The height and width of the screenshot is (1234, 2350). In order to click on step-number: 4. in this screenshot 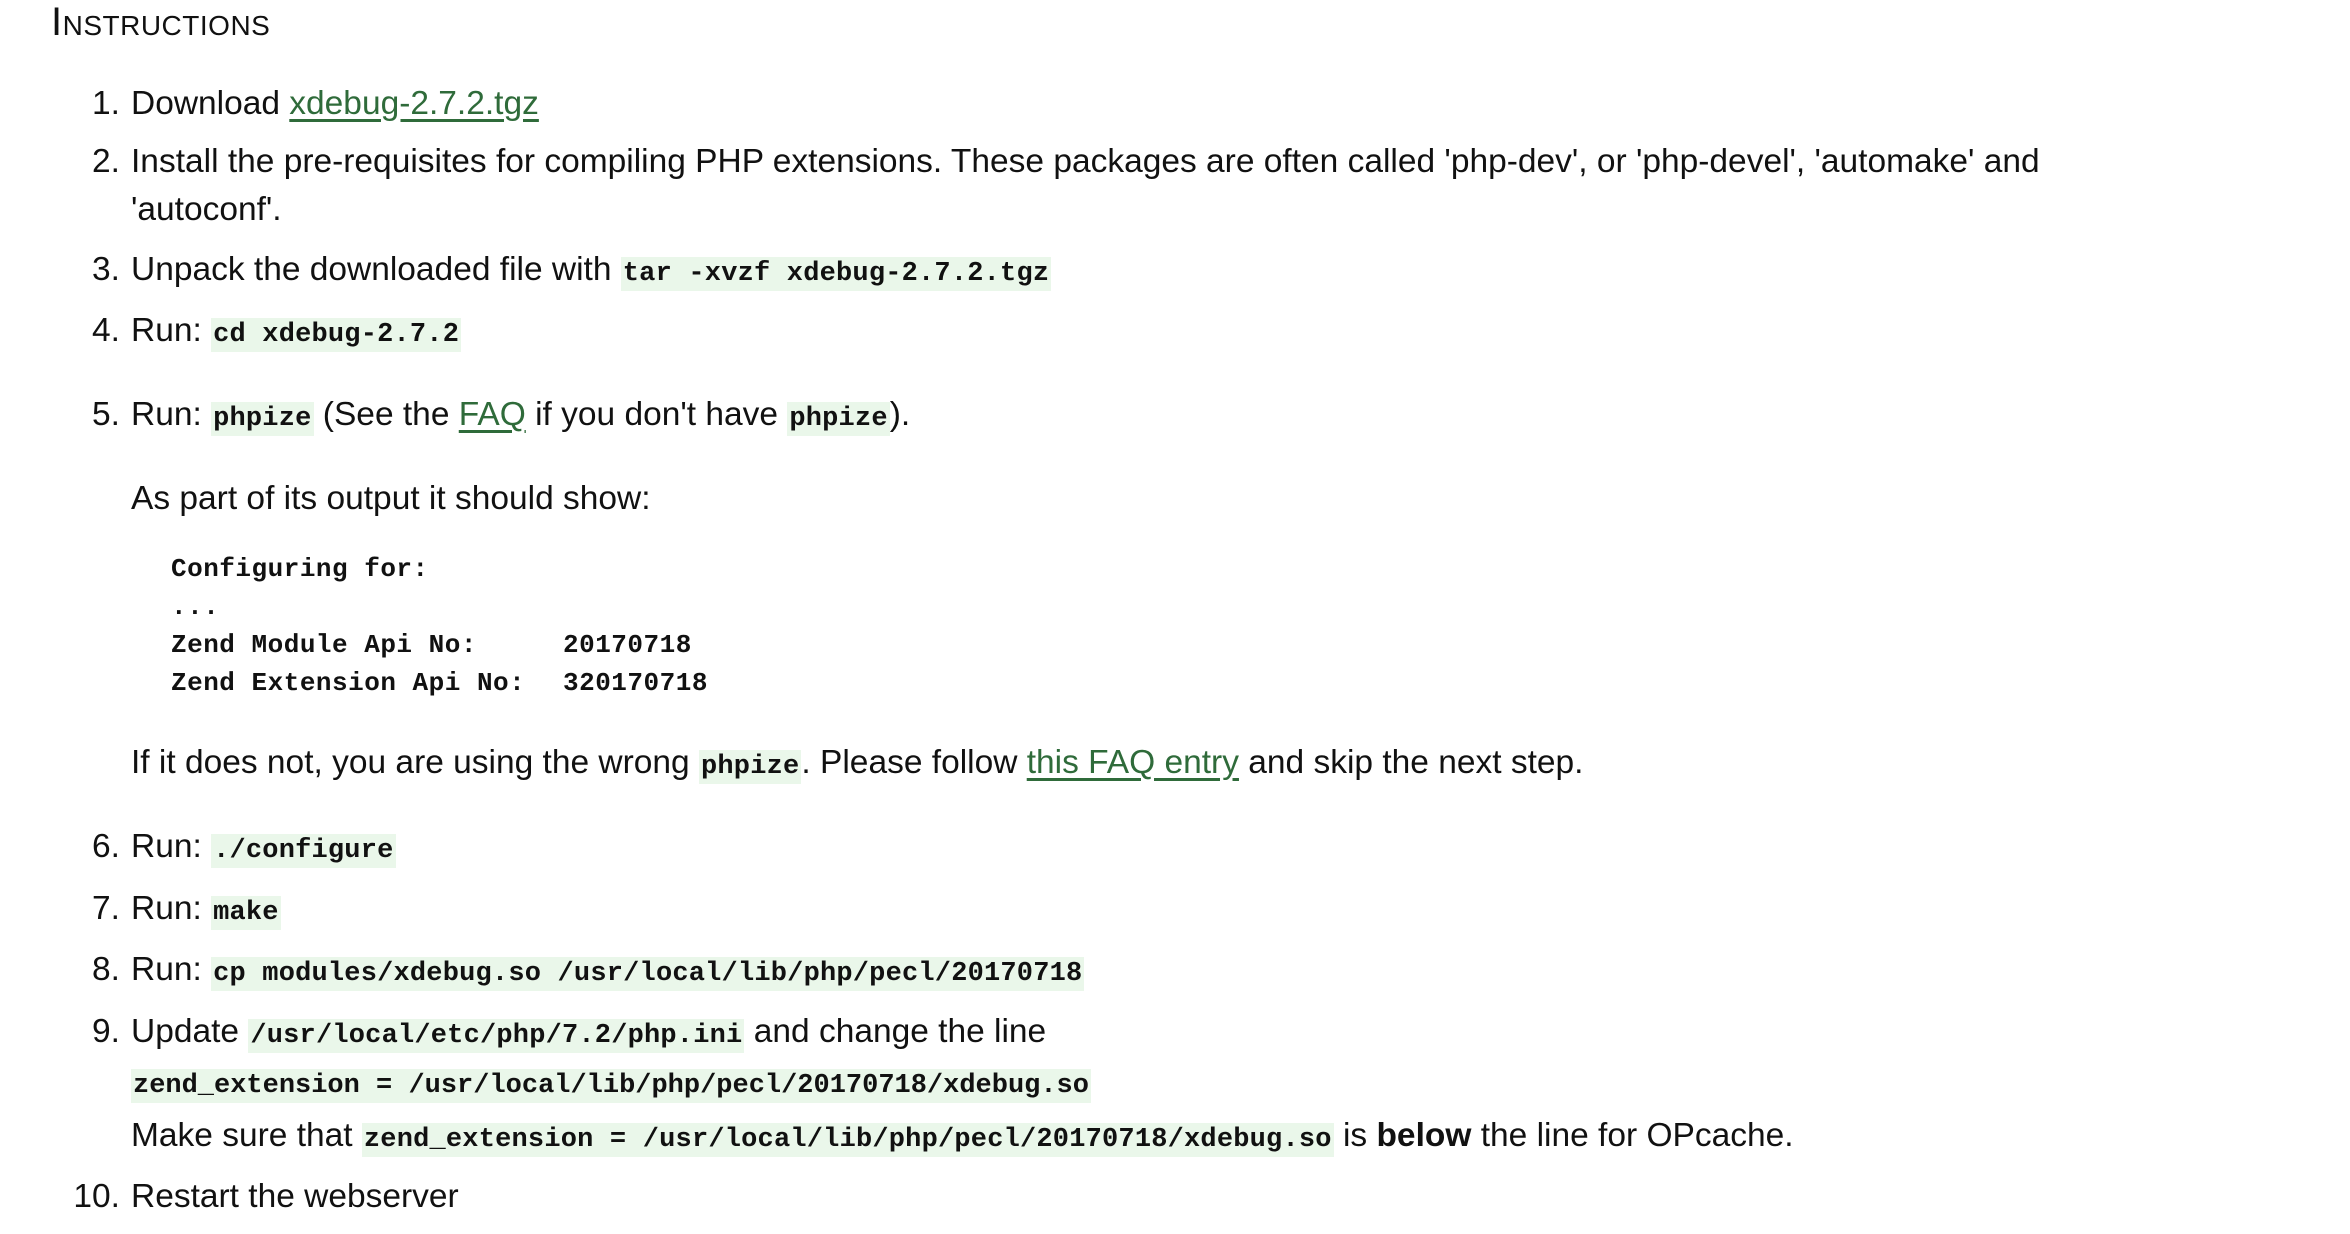, I will do `click(106, 330)`.